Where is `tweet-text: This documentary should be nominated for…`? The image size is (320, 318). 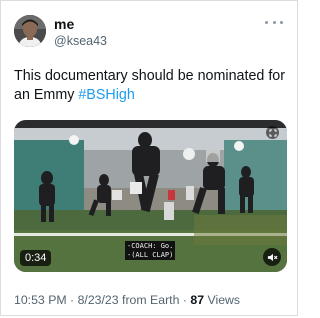 tweet-text: This documentary should be nominated for… is located at coordinates (150, 86).